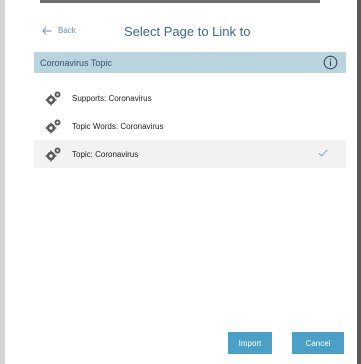 The width and height of the screenshot is (361, 364). I want to click on top-edge, so click(180, 1).